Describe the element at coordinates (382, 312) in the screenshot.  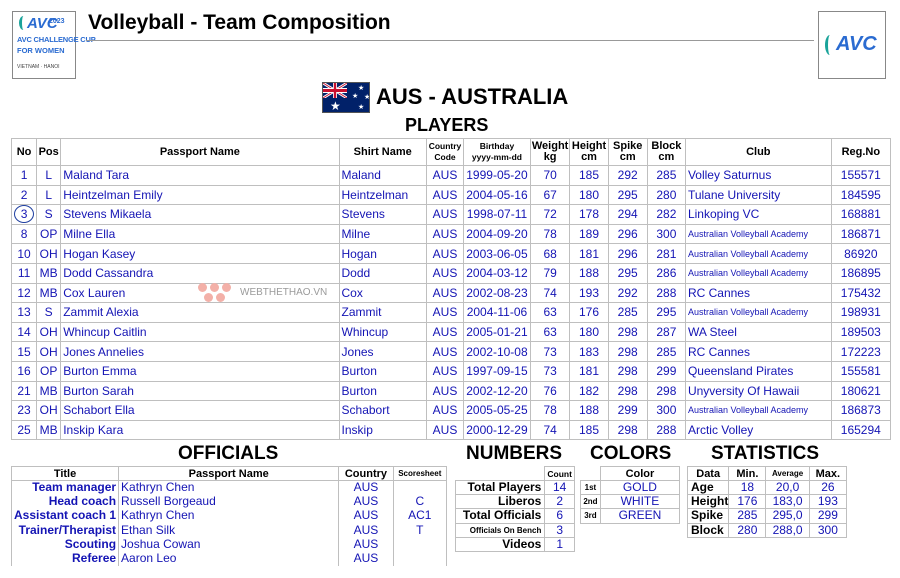
I see `player-shirt-name: Zammit` at that location.